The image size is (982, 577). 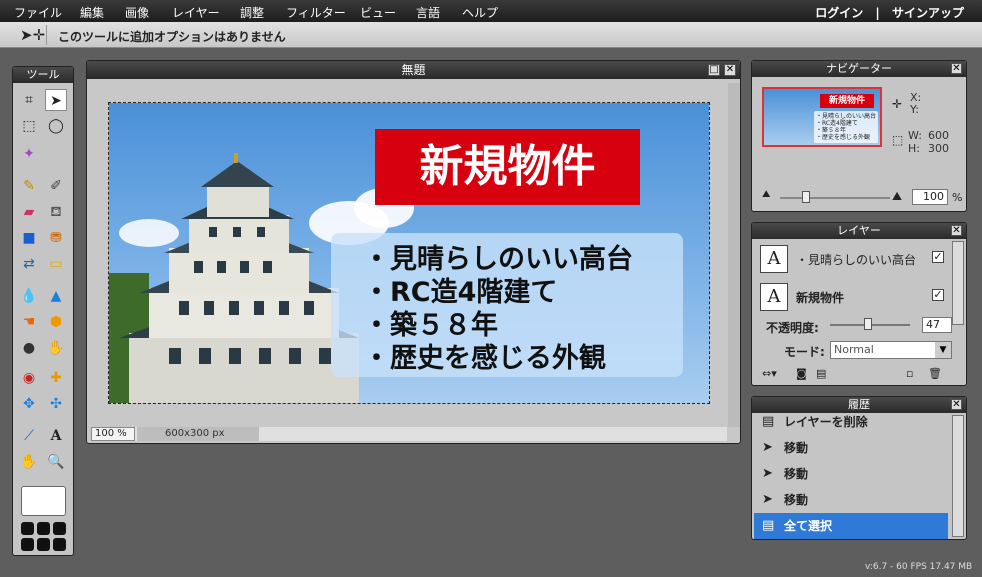 What do you see at coordinates (316, 12) in the screenshot?
I see `menu-filter: フィルター` at bounding box center [316, 12].